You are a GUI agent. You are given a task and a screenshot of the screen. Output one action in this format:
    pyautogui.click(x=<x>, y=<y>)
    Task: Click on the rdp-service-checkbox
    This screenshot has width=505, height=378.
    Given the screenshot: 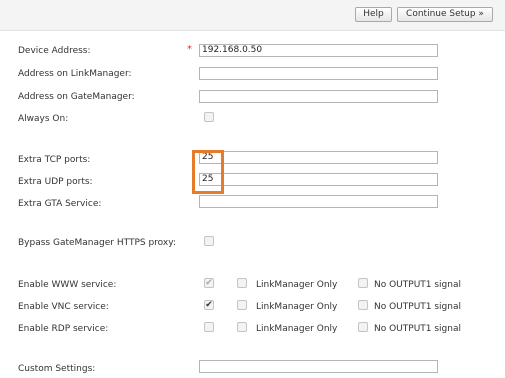 What is the action you would take?
    pyautogui.click(x=209, y=327)
    